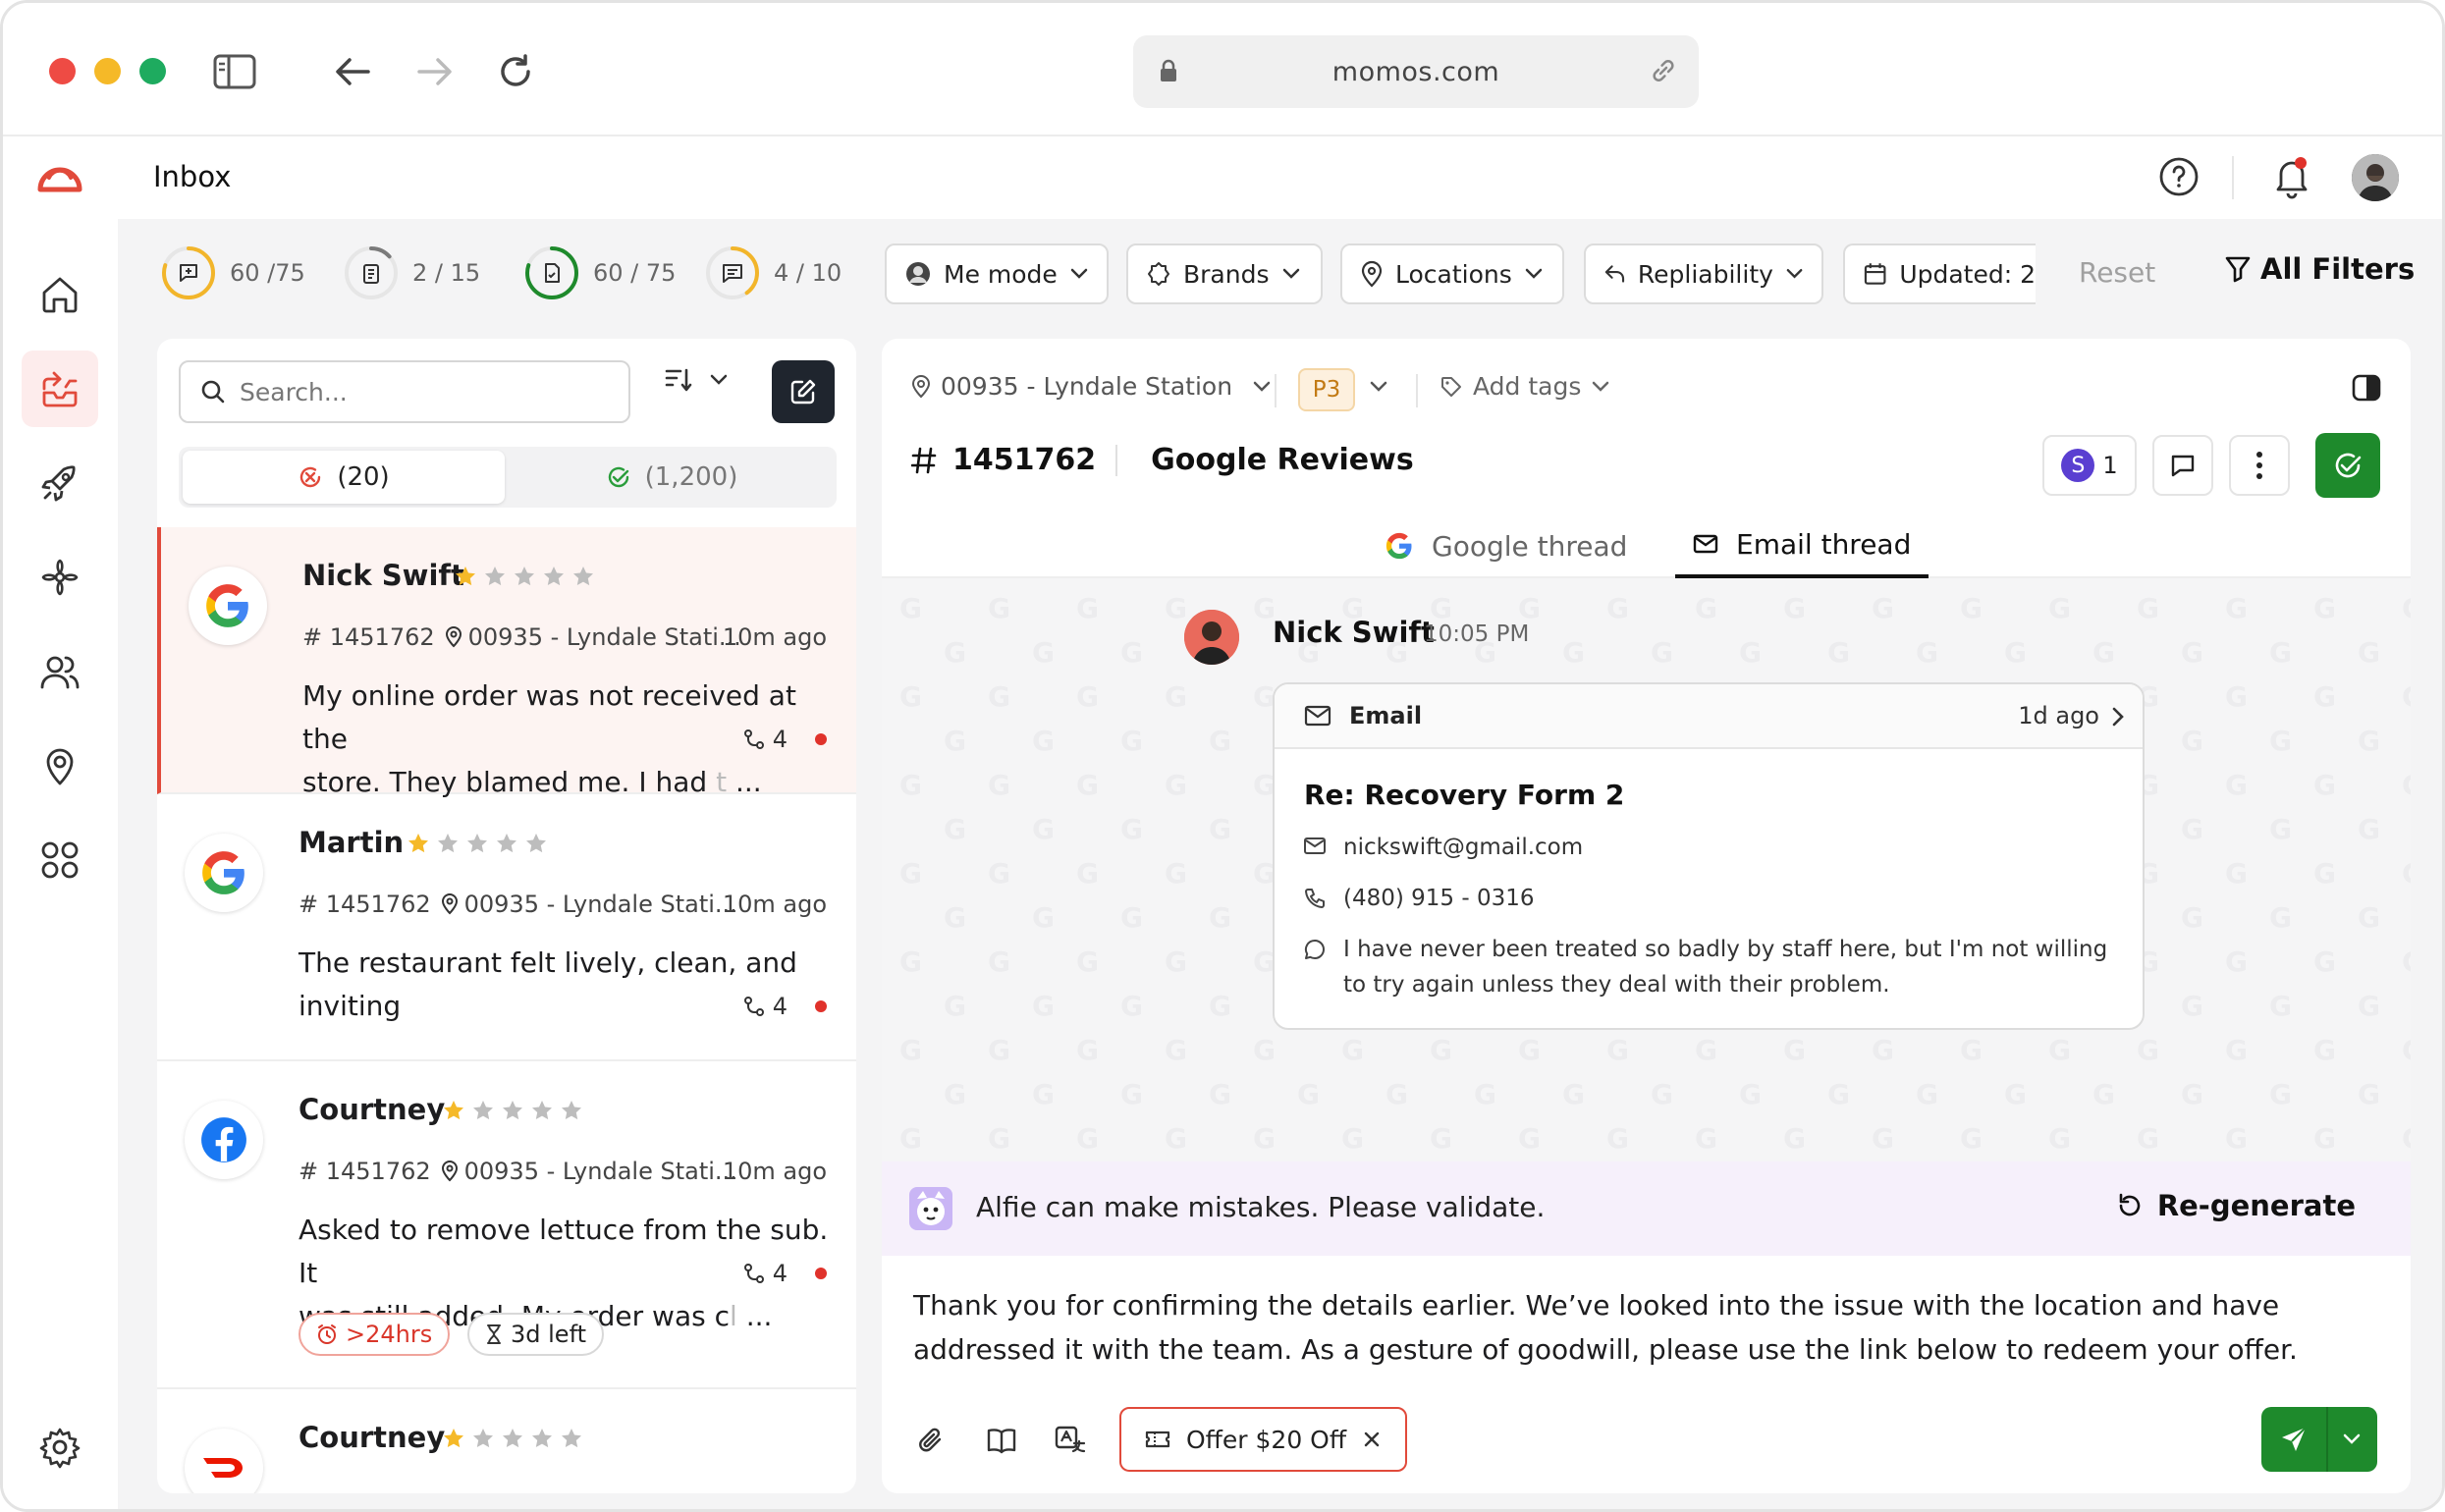  I want to click on close-icon, so click(1372, 1440).